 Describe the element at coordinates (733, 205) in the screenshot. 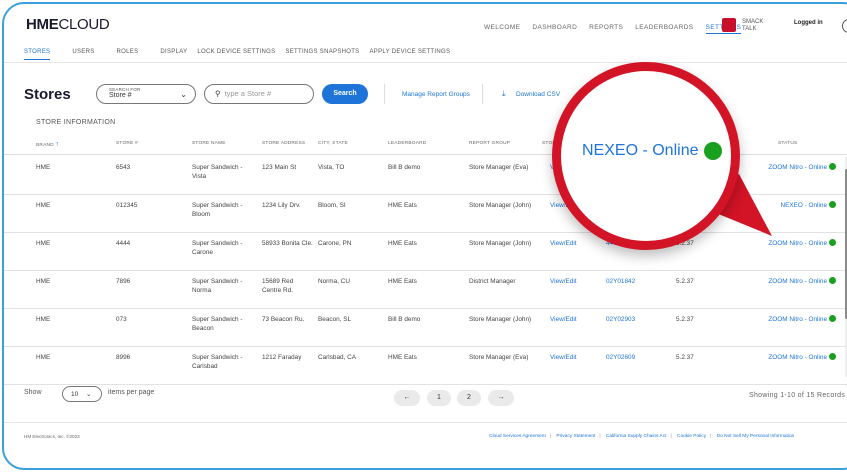

I see `callout-pointer` at that location.